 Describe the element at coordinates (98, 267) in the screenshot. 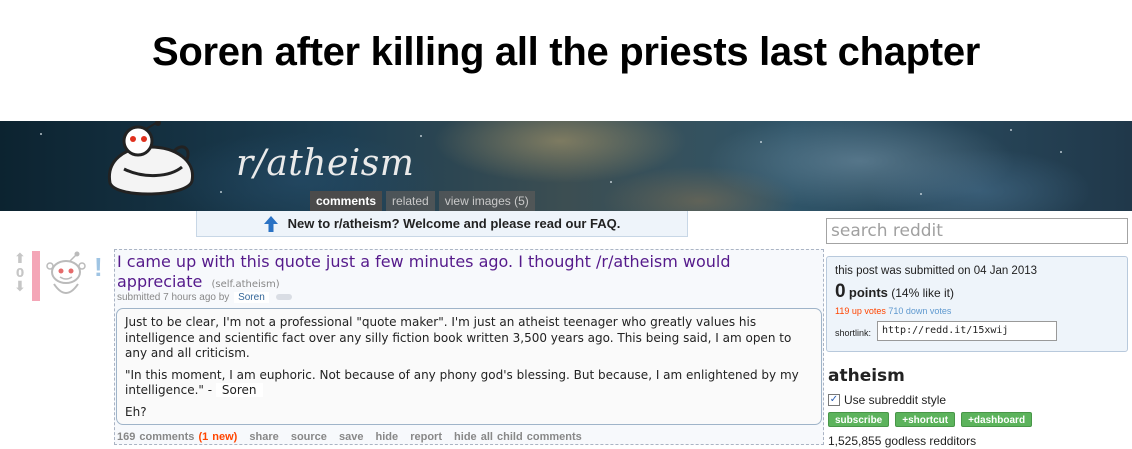

I see `exclamation-icon: !` at that location.